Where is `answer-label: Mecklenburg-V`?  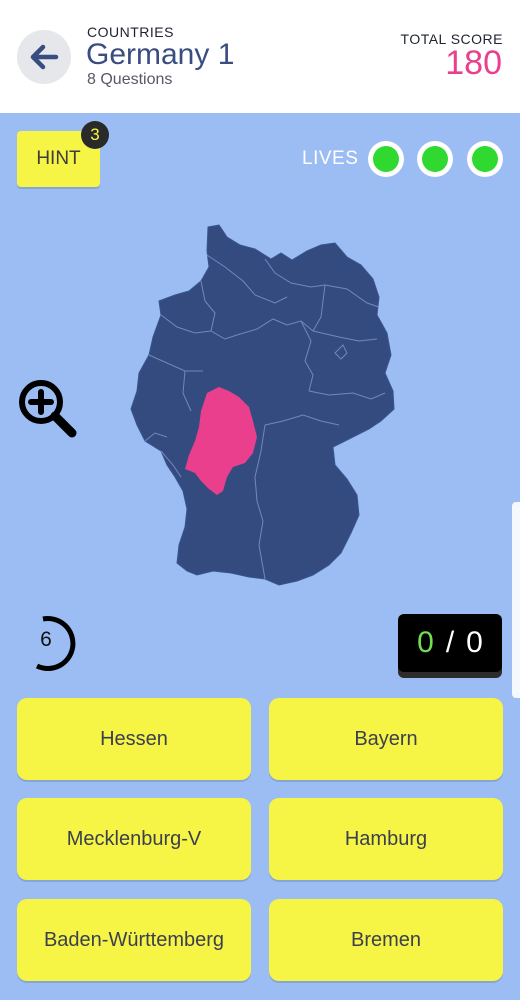
answer-label: Mecklenburg-V is located at coordinates (134, 838).